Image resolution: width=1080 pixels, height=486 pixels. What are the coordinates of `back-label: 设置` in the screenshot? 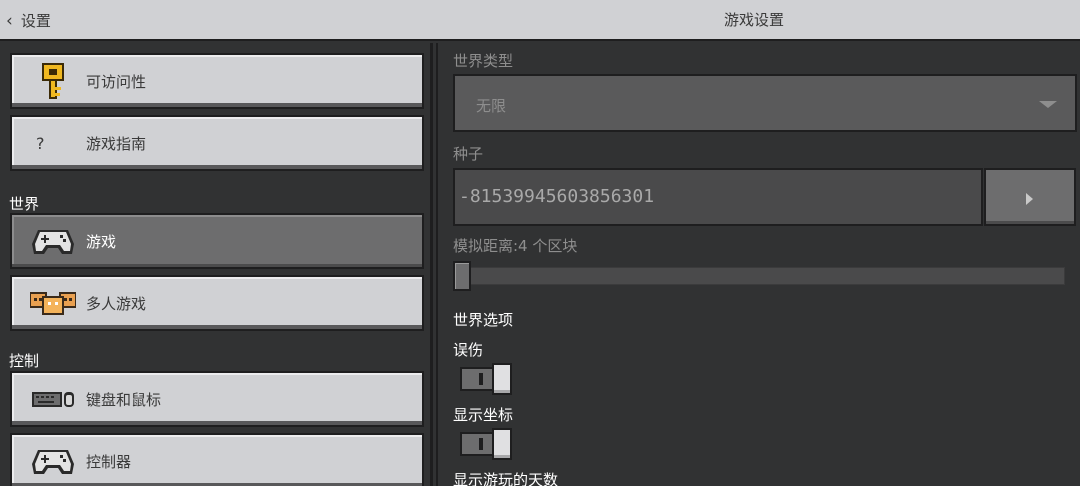 It's located at (35, 21).